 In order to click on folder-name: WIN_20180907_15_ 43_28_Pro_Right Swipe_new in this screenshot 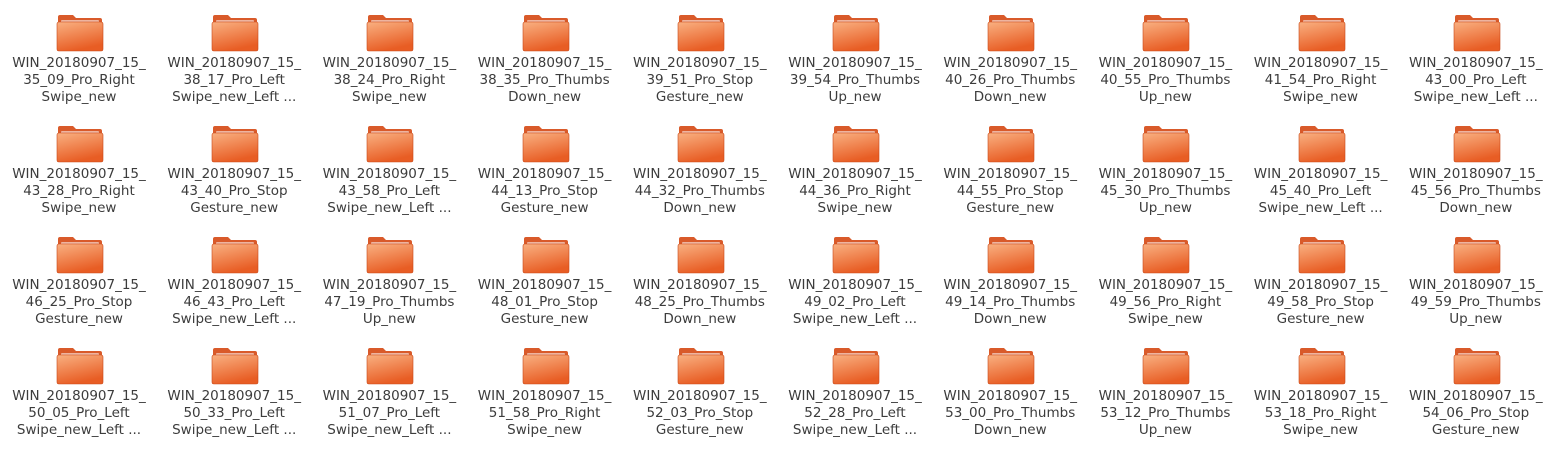, I will do `click(79, 191)`.